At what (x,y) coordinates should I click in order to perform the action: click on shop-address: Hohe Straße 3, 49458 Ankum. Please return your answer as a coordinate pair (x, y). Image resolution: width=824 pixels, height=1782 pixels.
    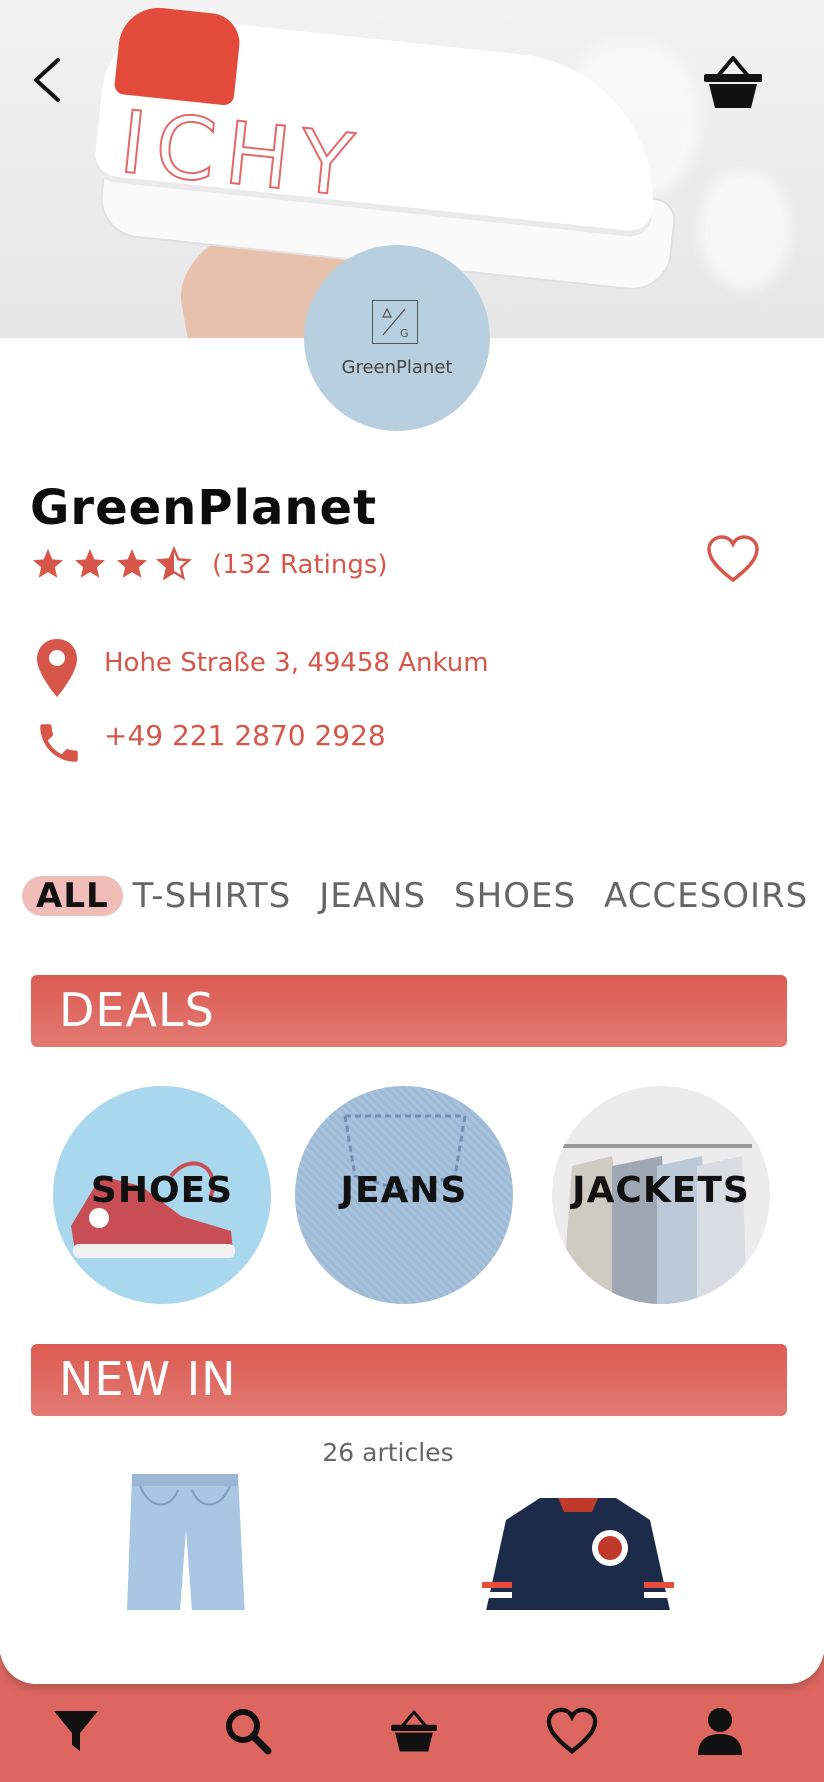
    Looking at the image, I should click on (296, 663).